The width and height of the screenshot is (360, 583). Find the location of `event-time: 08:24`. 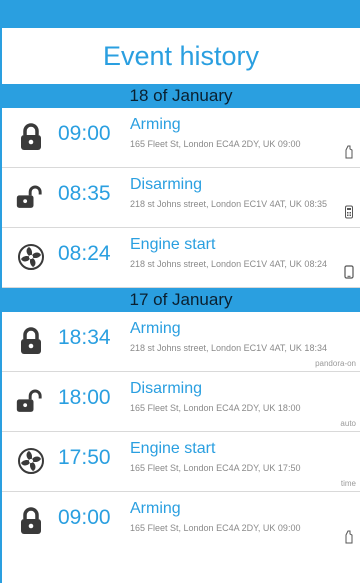

event-time: 08:24 is located at coordinates (84, 253).